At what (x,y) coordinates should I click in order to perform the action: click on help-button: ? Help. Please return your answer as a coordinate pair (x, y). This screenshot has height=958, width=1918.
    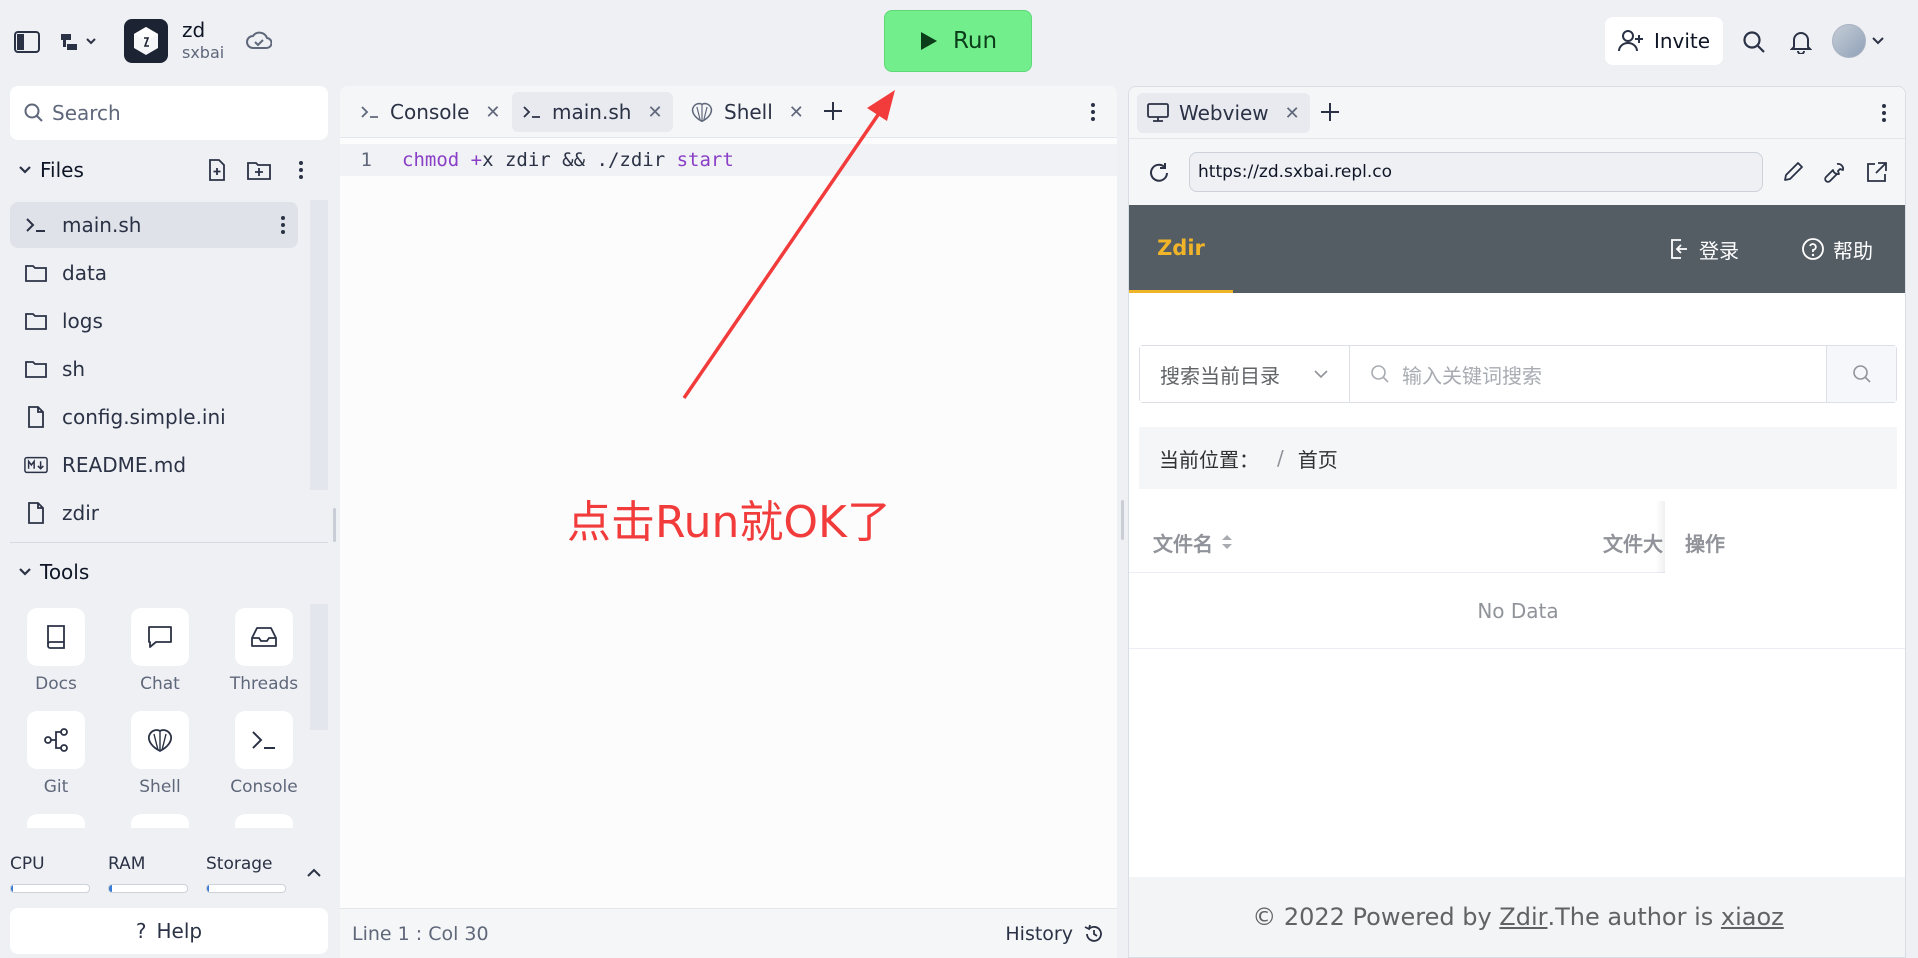
    Looking at the image, I should click on (169, 931).